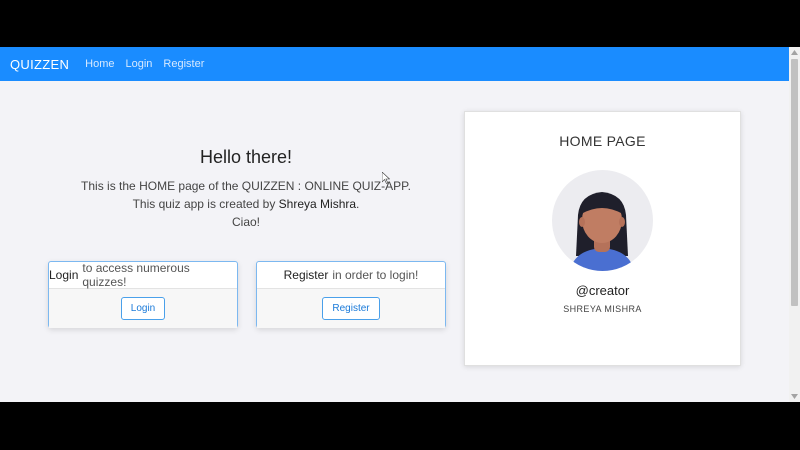 The width and height of the screenshot is (800, 450). I want to click on nav-link-home: Home, so click(99, 64).